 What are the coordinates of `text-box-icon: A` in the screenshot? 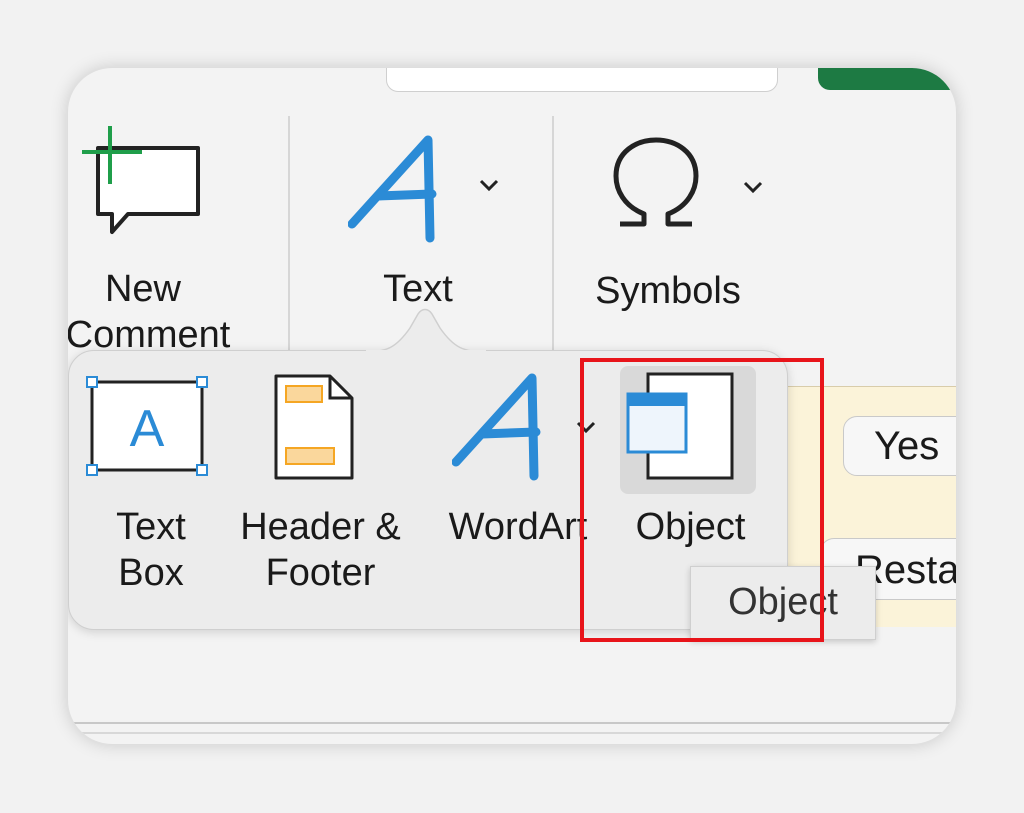 It's located at (147, 426).